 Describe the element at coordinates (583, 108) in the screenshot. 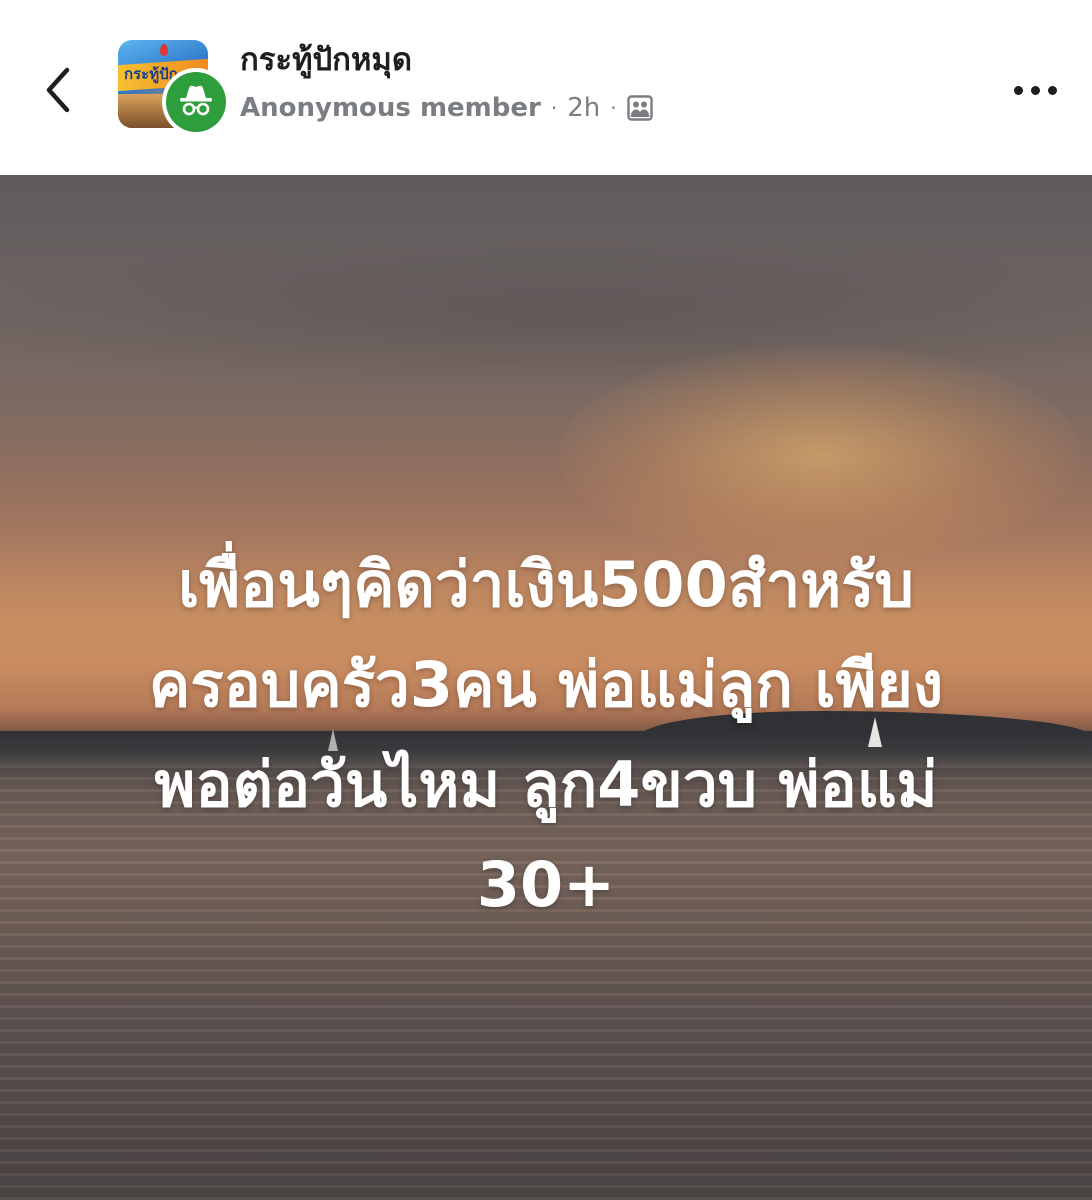

I see `post-time: 2h` at that location.